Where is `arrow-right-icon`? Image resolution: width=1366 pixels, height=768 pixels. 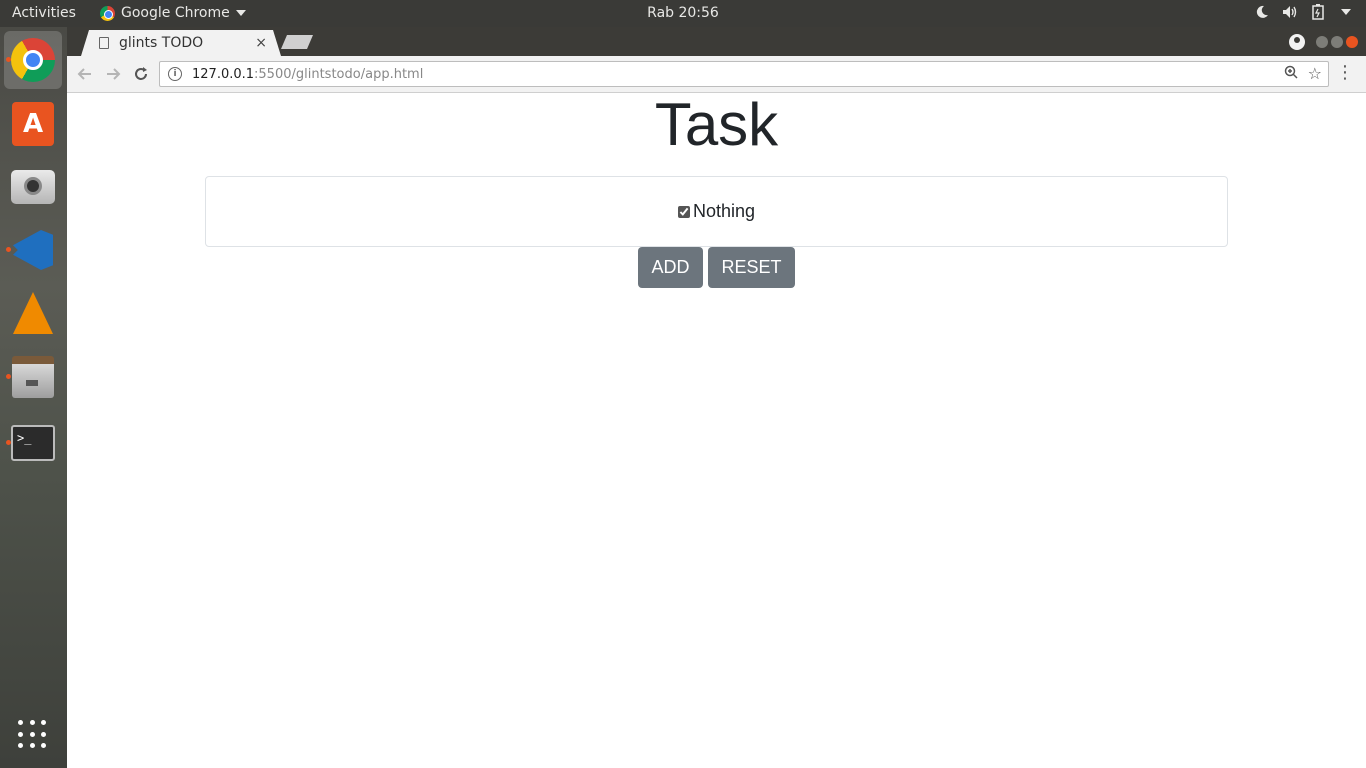 arrow-right-icon is located at coordinates (114, 74).